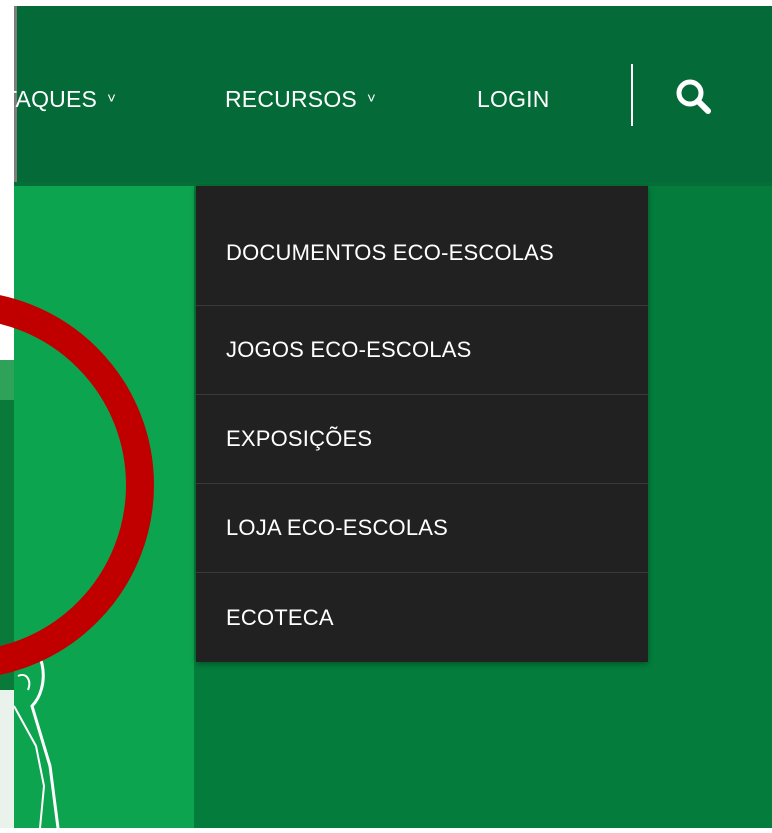 This screenshot has width=772, height=833. What do you see at coordinates (7, 759) in the screenshot?
I see `partial-side-image-lower` at bounding box center [7, 759].